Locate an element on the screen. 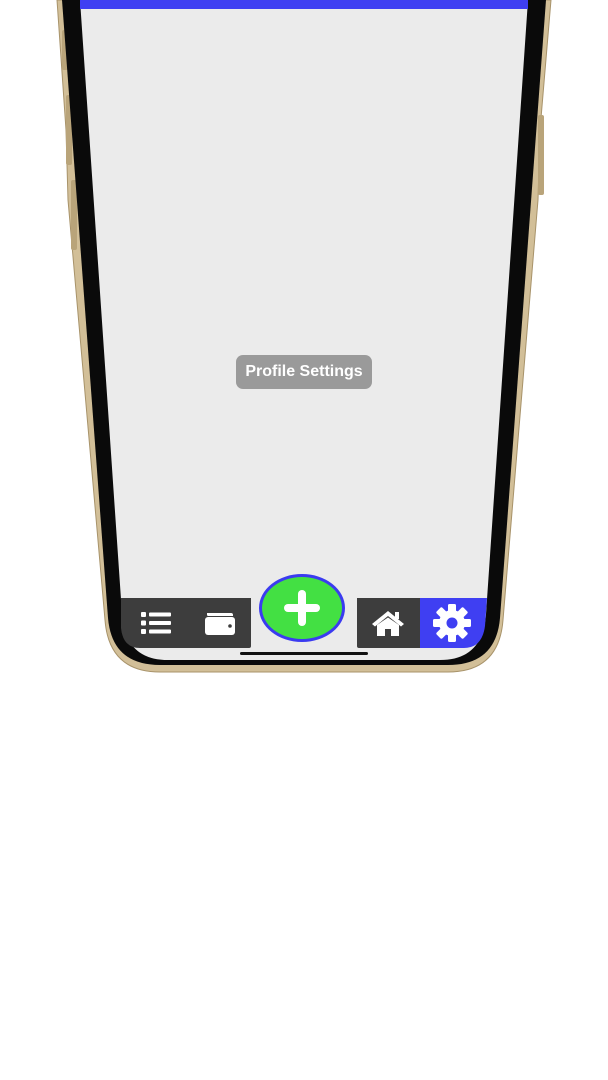 This screenshot has width=608, height=1080. gear-icon is located at coordinates (452, 623).